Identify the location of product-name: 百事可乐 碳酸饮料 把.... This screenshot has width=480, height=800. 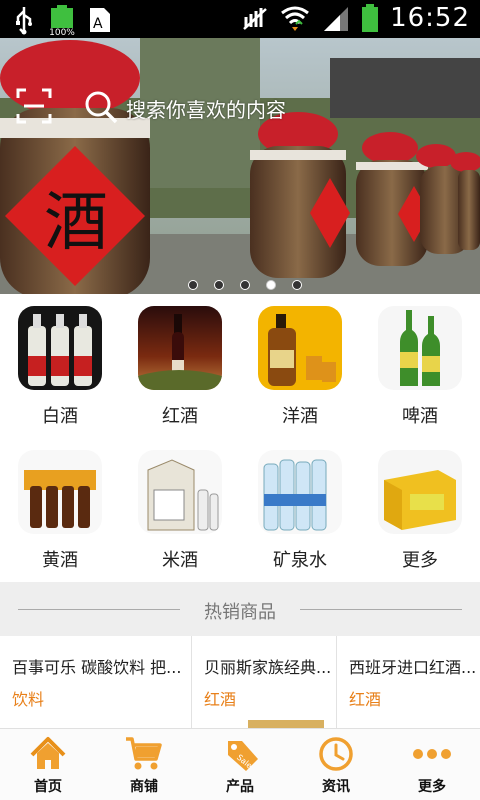
(97, 667).